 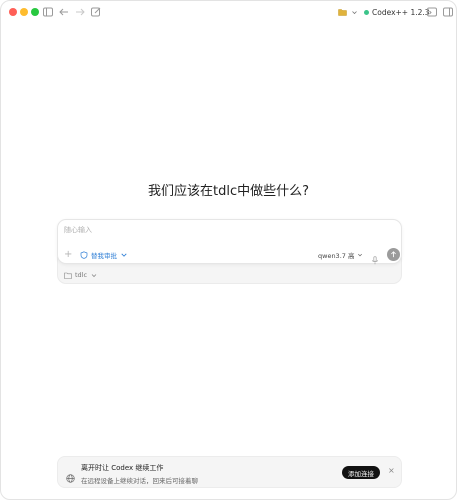 I want to click on app-version-badge: Codex++ 1.2.3, so click(x=397, y=12).